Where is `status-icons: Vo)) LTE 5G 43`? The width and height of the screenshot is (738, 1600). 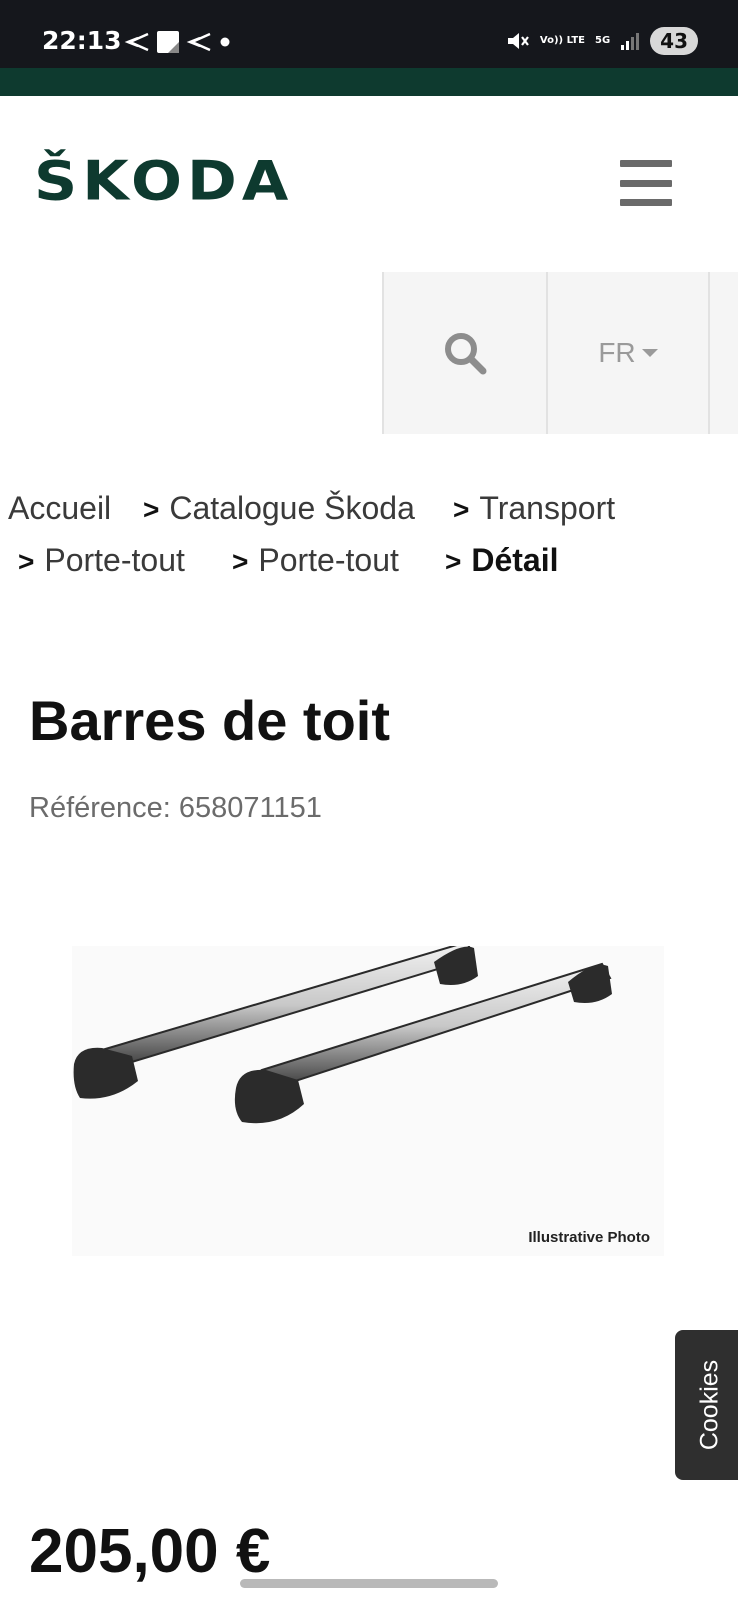 status-icons: Vo)) LTE 5G 43 is located at coordinates (602, 41).